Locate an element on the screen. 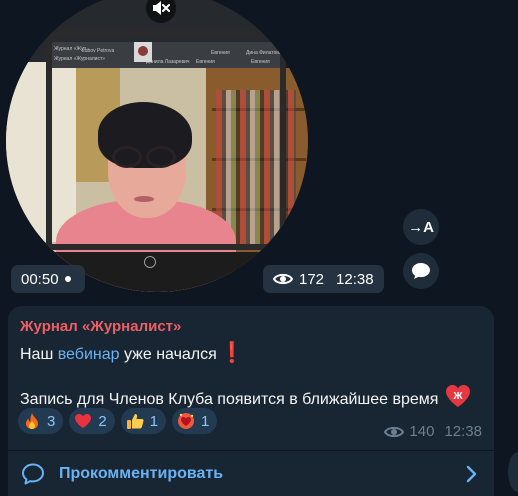  message-meta: 140 12:38 is located at coordinates (433, 431).